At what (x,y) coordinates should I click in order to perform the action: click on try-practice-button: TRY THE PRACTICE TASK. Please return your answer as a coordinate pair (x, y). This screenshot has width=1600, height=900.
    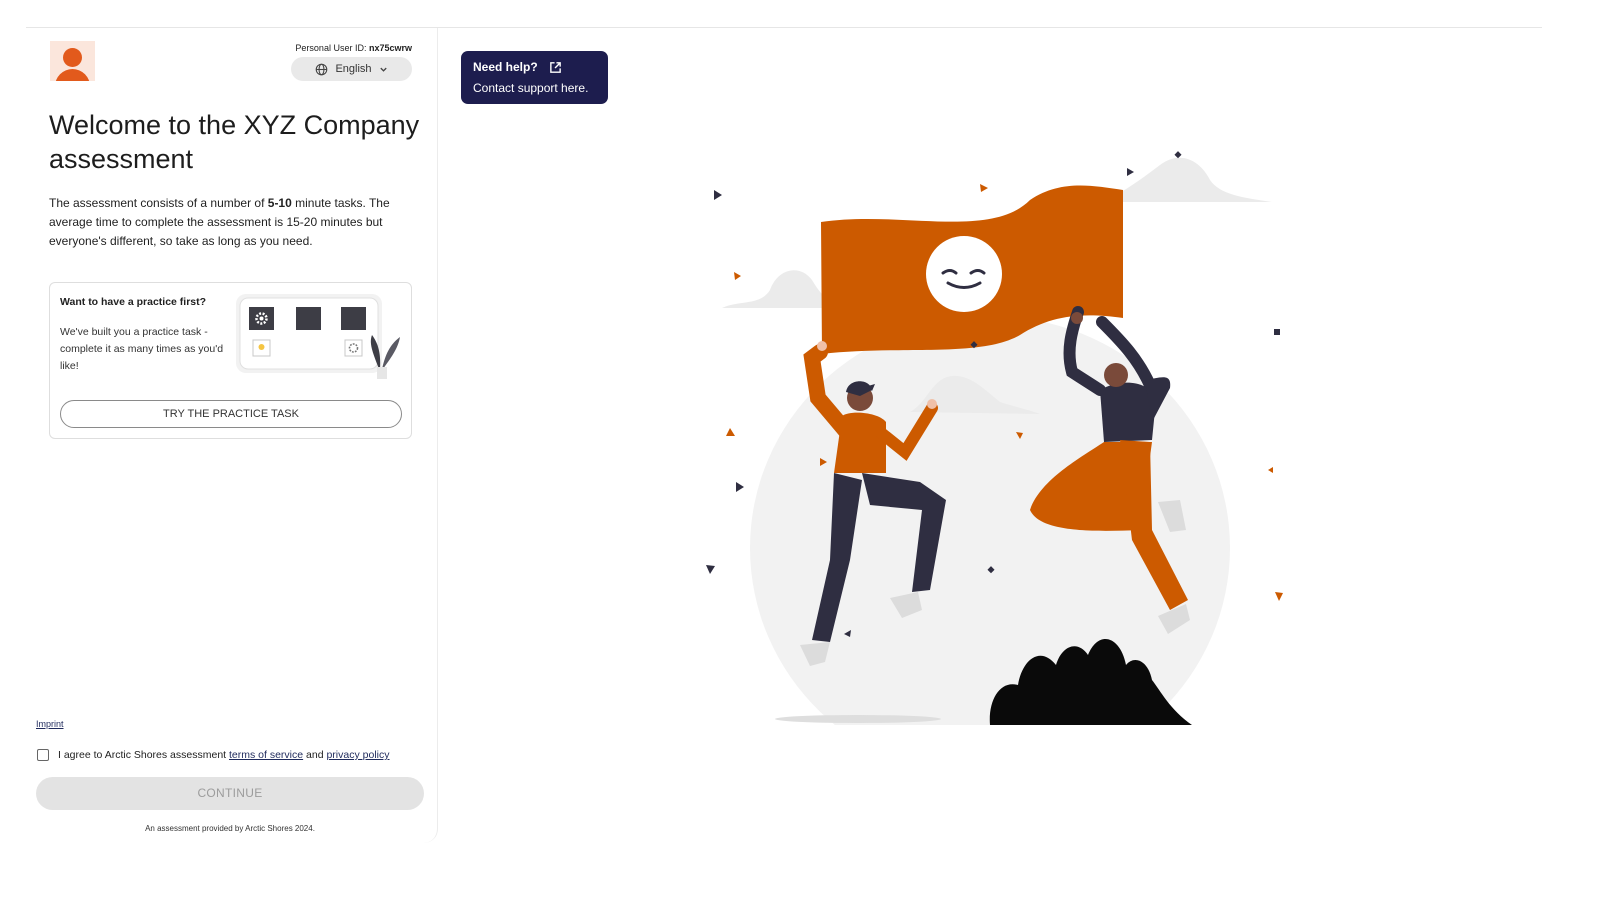
    Looking at the image, I should click on (231, 414).